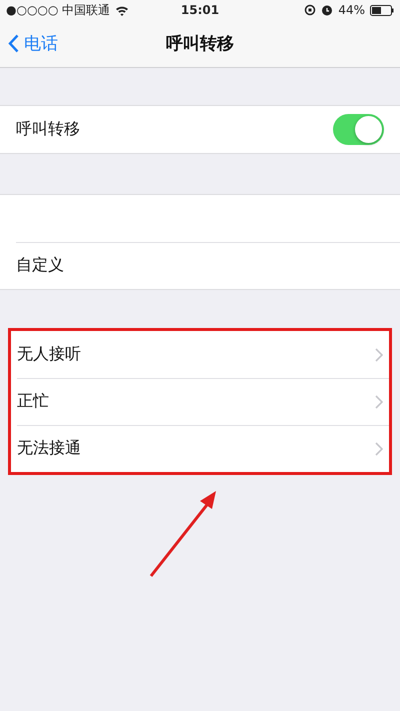 This screenshot has height=711, width=400. Describe the element at coordinates (40, 265) in the screenshot. I see `row-label: 自定义` at that location.